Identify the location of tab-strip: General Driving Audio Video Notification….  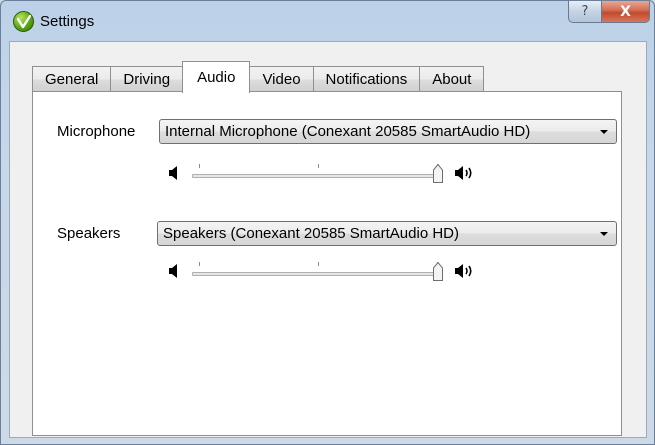
(258, 76).